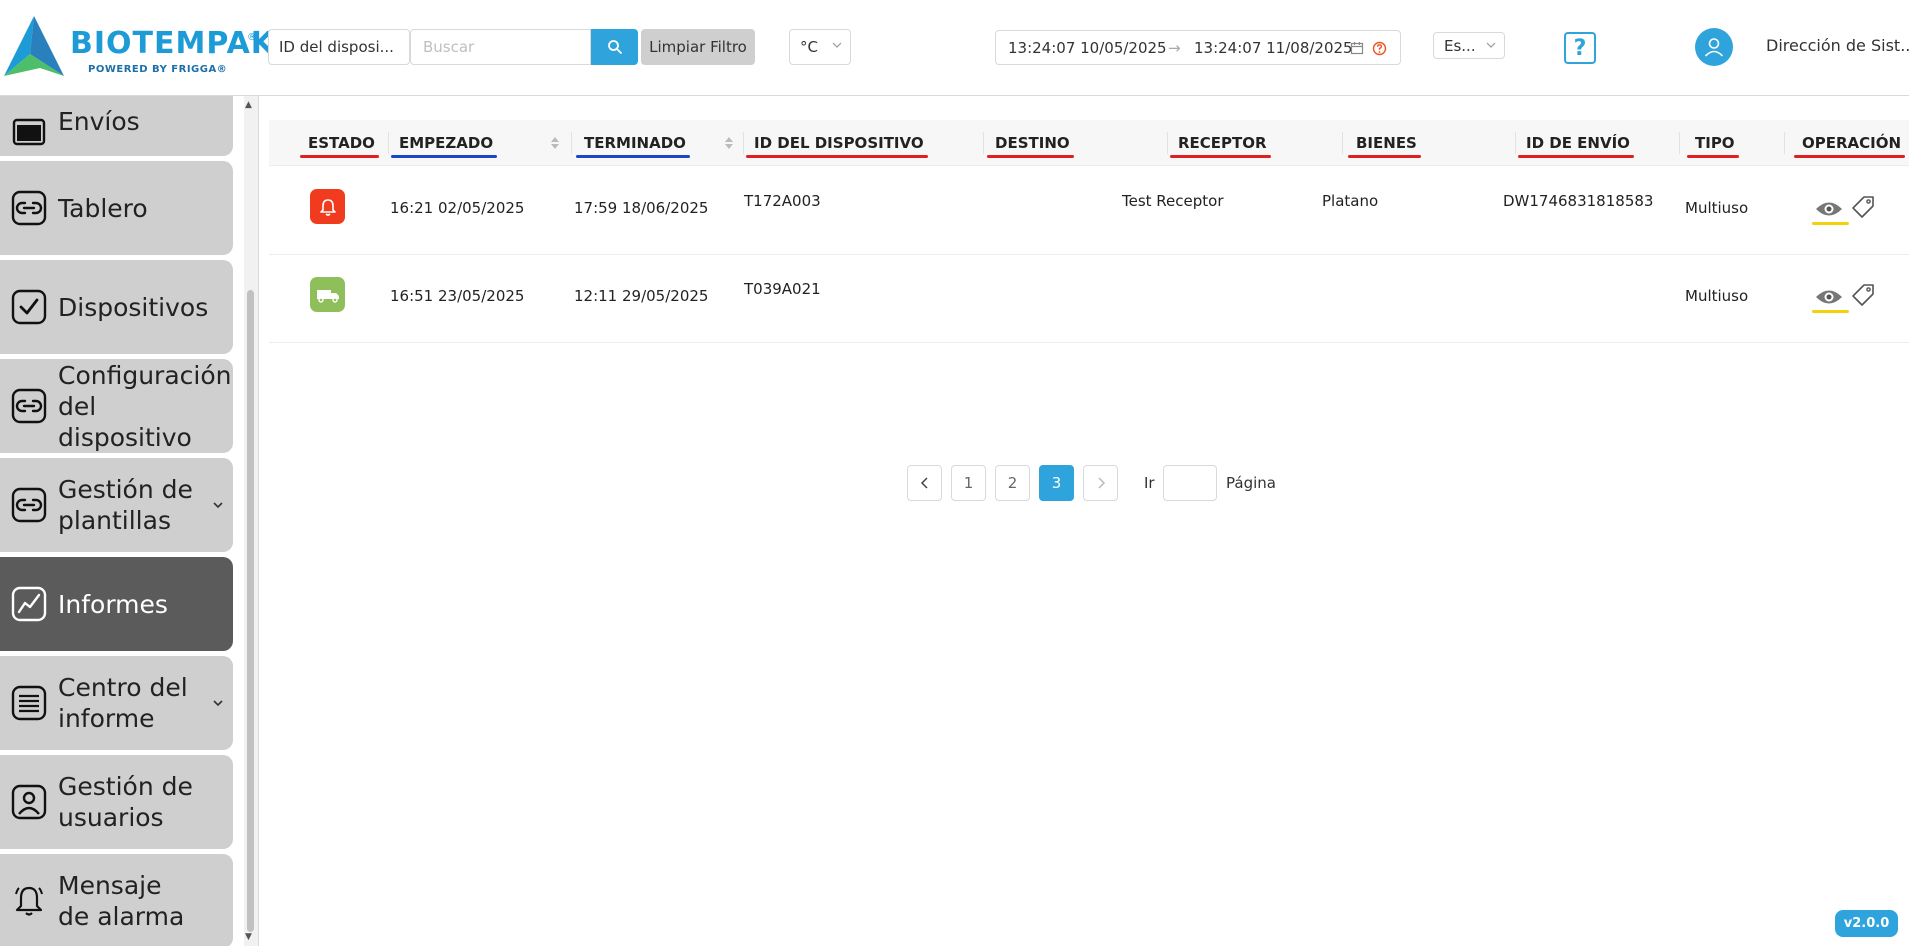  I want to click on shipment-icon, so click(29, 132).